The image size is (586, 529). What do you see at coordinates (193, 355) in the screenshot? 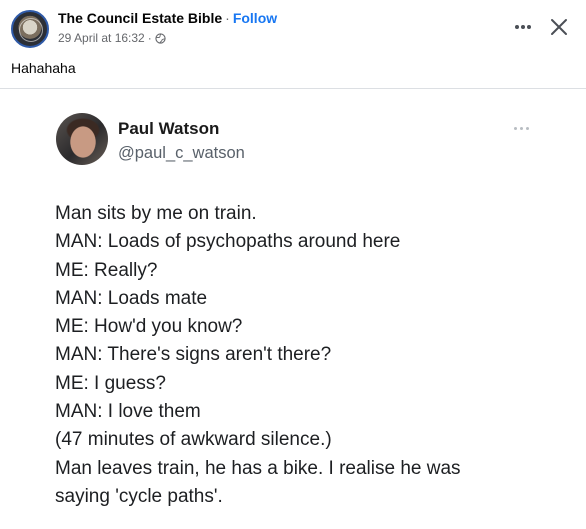
I see `tweet-line: MAN: There's signs aren't there?` at bounding box center [193, 355].